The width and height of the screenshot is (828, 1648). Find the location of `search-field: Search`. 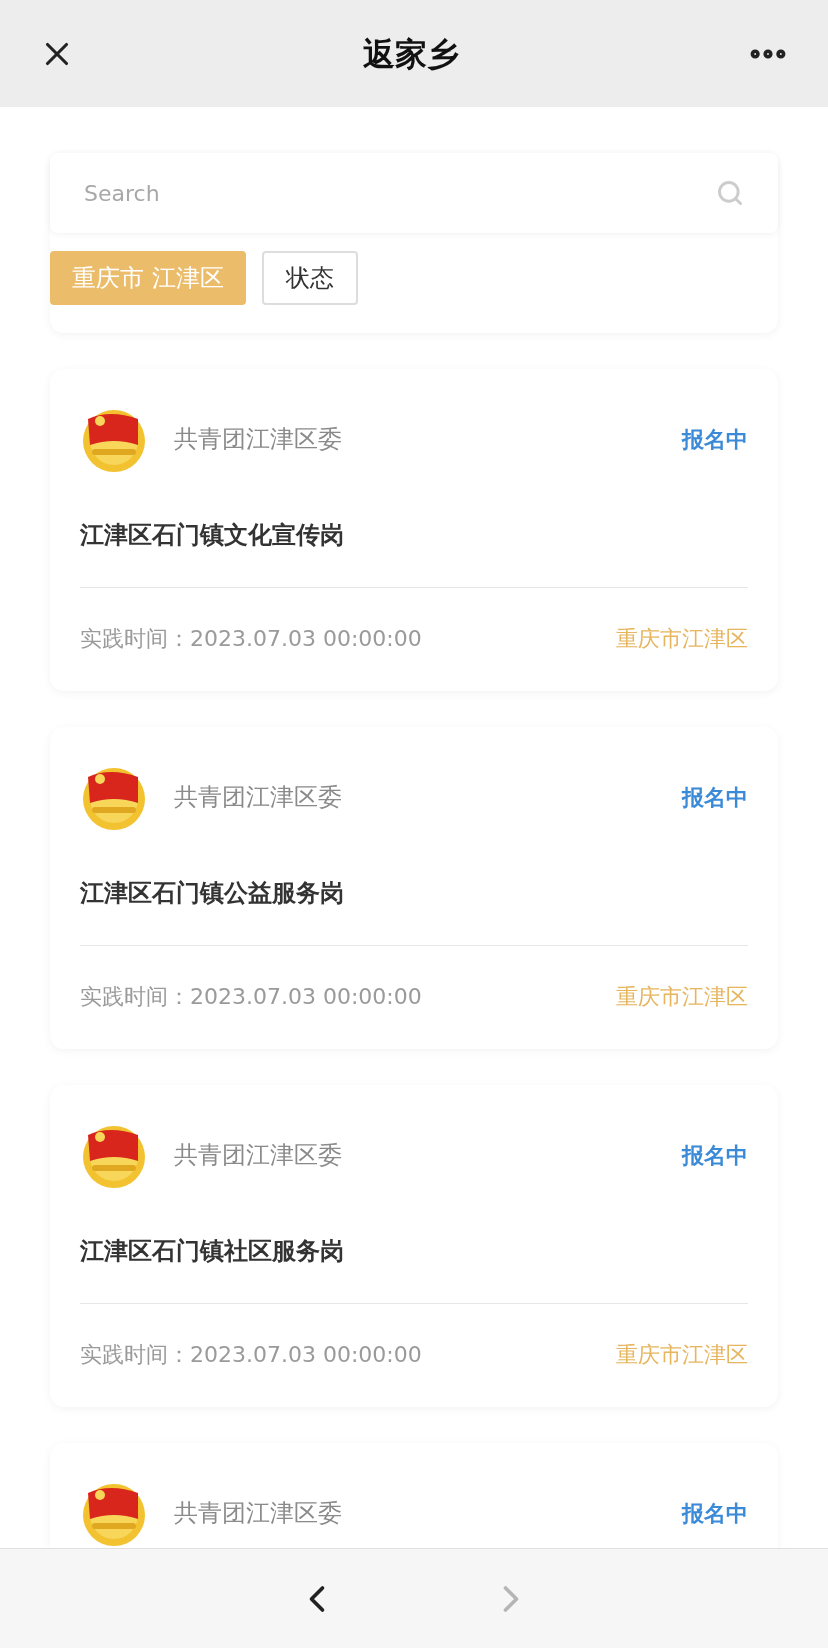

search-field: Search is located at coordinates (400, 193).